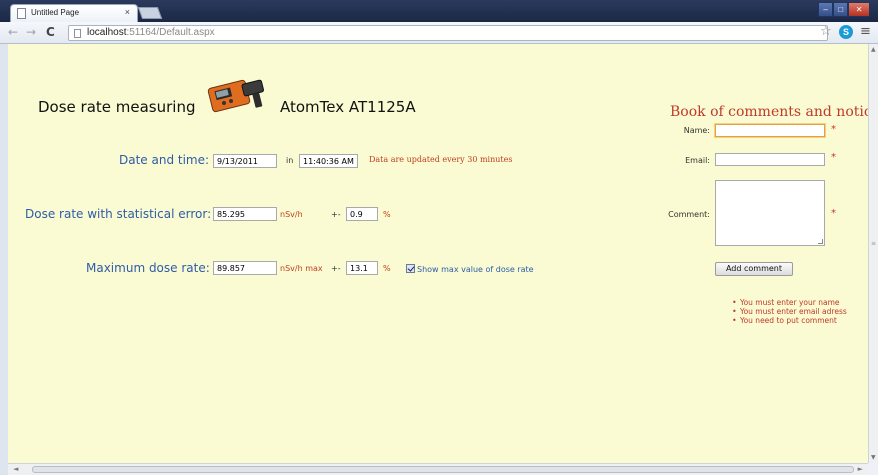 This screenshot has height=475, width=878. I want to click on url-text: localhost:51164/Default.aspx, so click(151, 32).